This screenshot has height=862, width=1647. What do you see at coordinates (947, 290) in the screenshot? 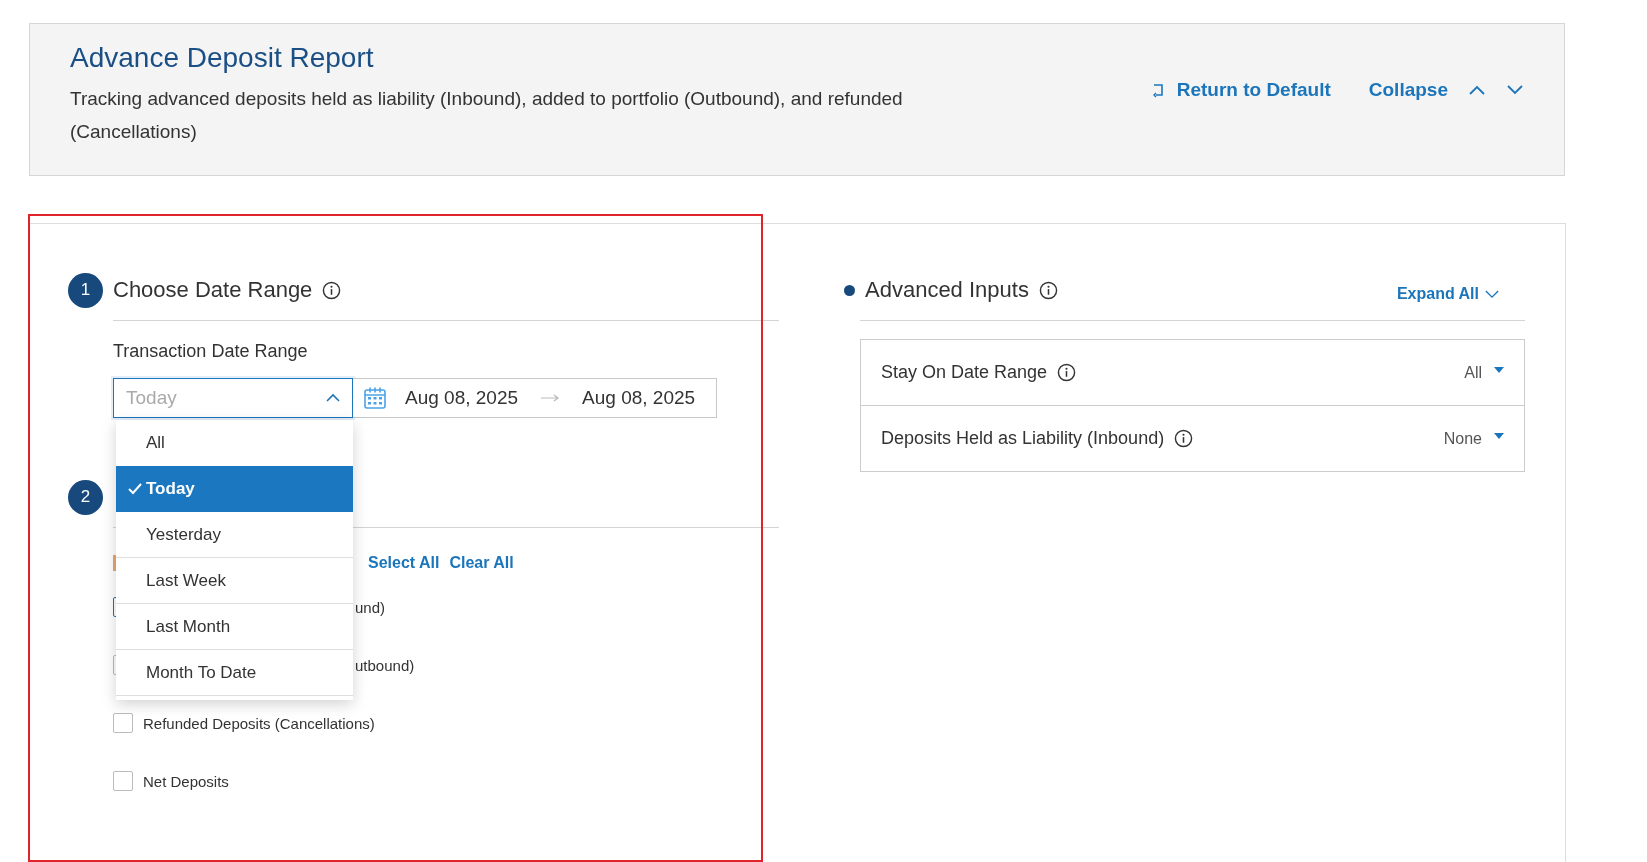
I see `section-title: Advanced Inputs` at bounding box center [947, 290].